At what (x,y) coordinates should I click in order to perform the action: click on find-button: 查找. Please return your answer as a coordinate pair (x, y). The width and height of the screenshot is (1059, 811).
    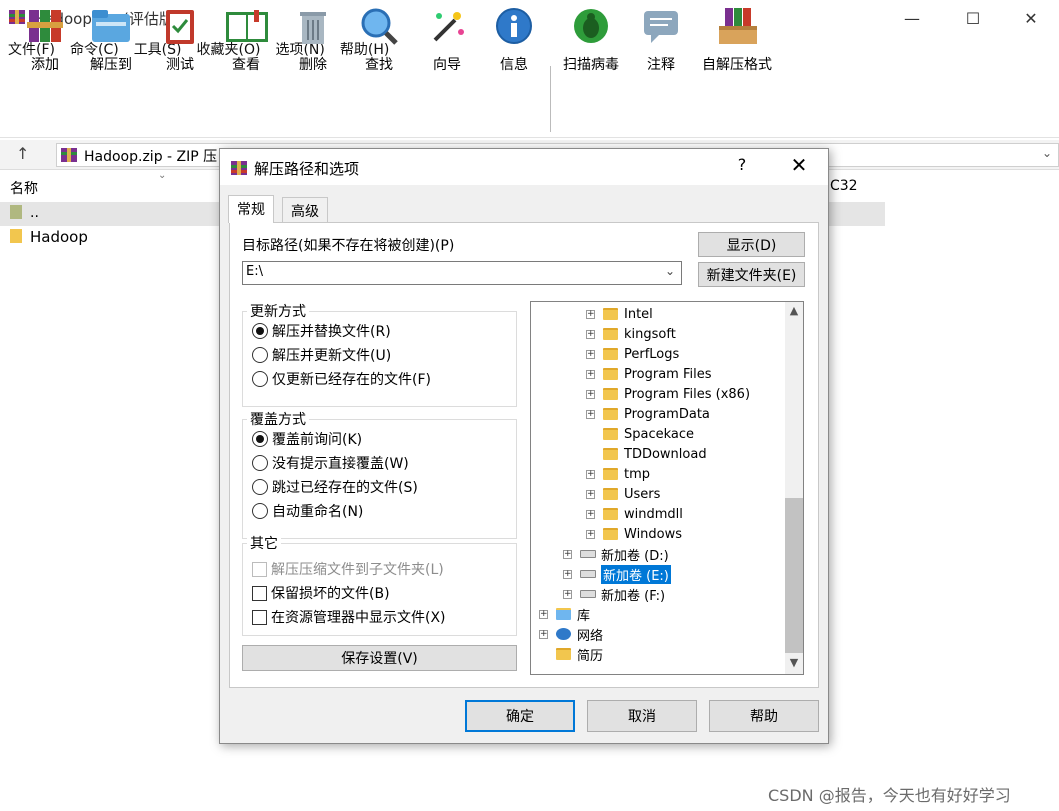
    Looking at the image, I should click on (379, 39).